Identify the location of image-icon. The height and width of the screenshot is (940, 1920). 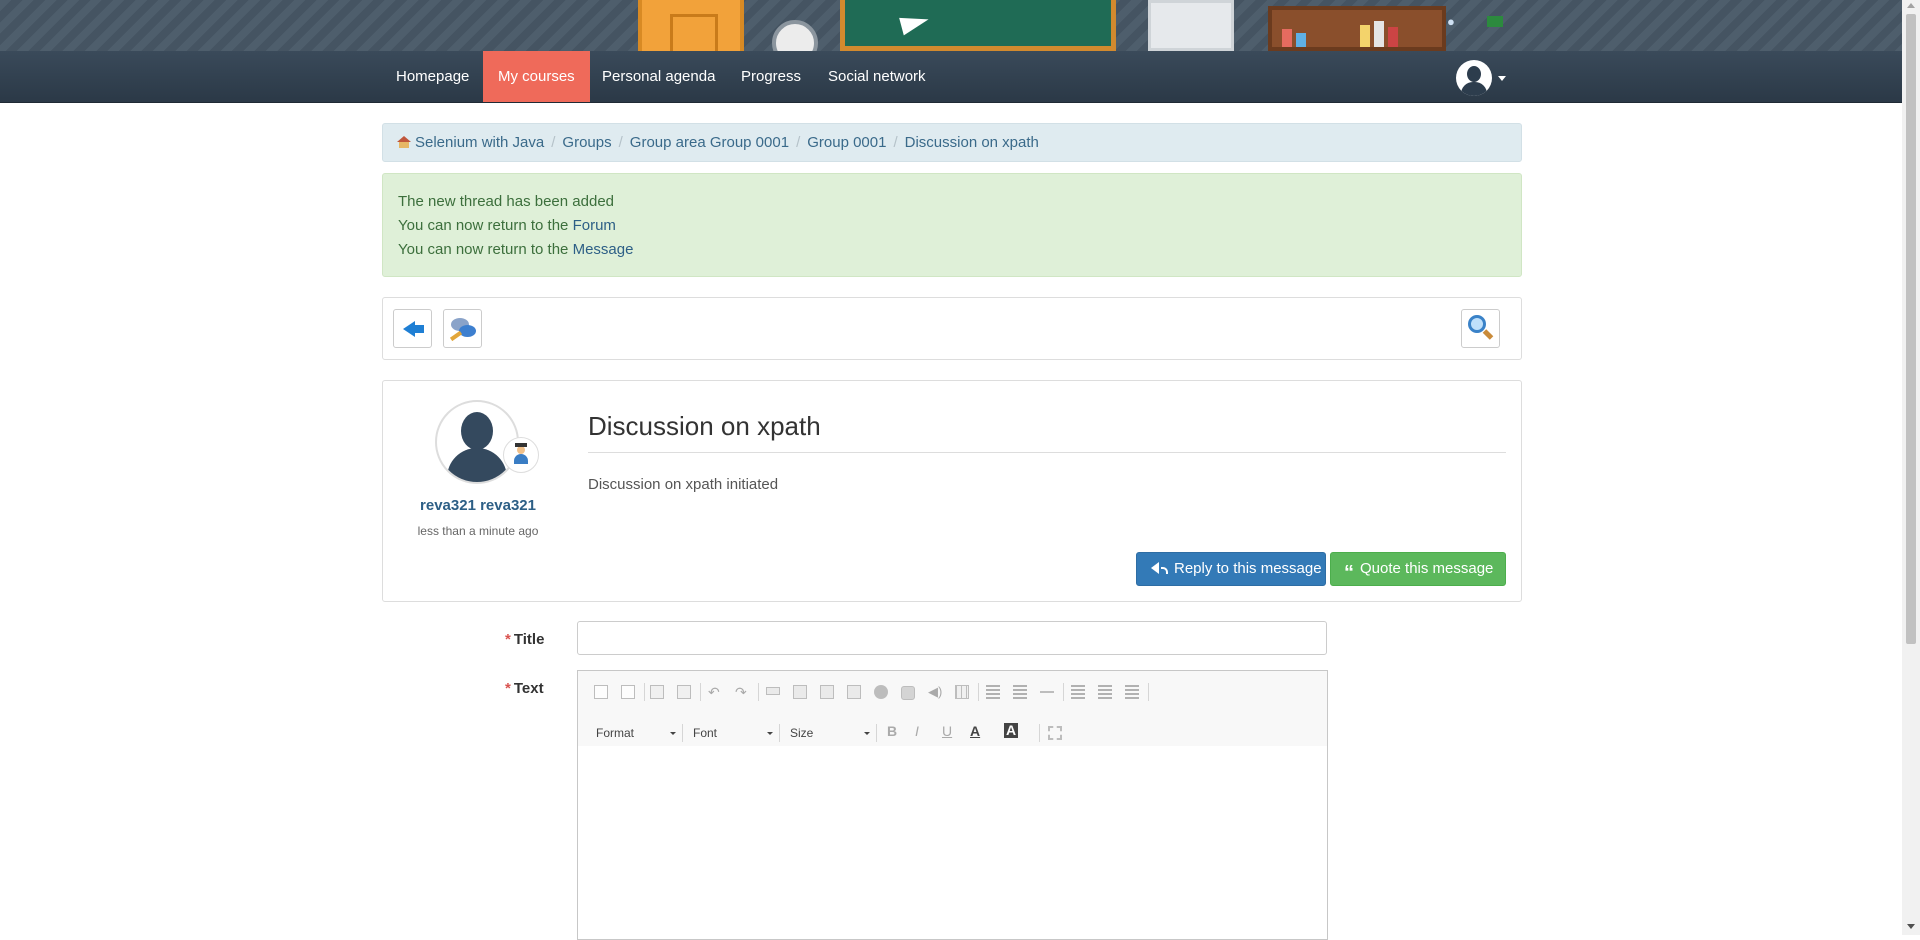
(800, 692).